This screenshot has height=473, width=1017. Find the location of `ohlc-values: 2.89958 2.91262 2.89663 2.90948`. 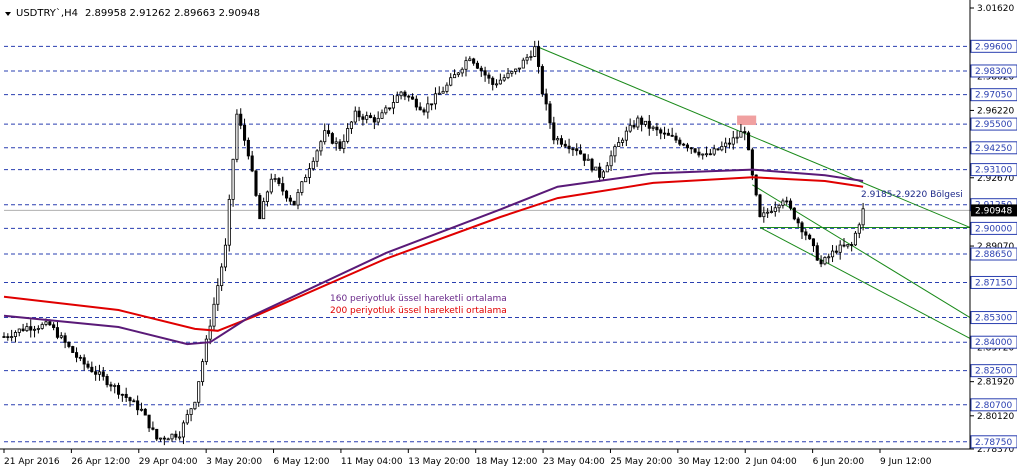

ohlc-values: 2.89958 2.91262 2.89663 2.90948 is located at coordinates (172, 13).